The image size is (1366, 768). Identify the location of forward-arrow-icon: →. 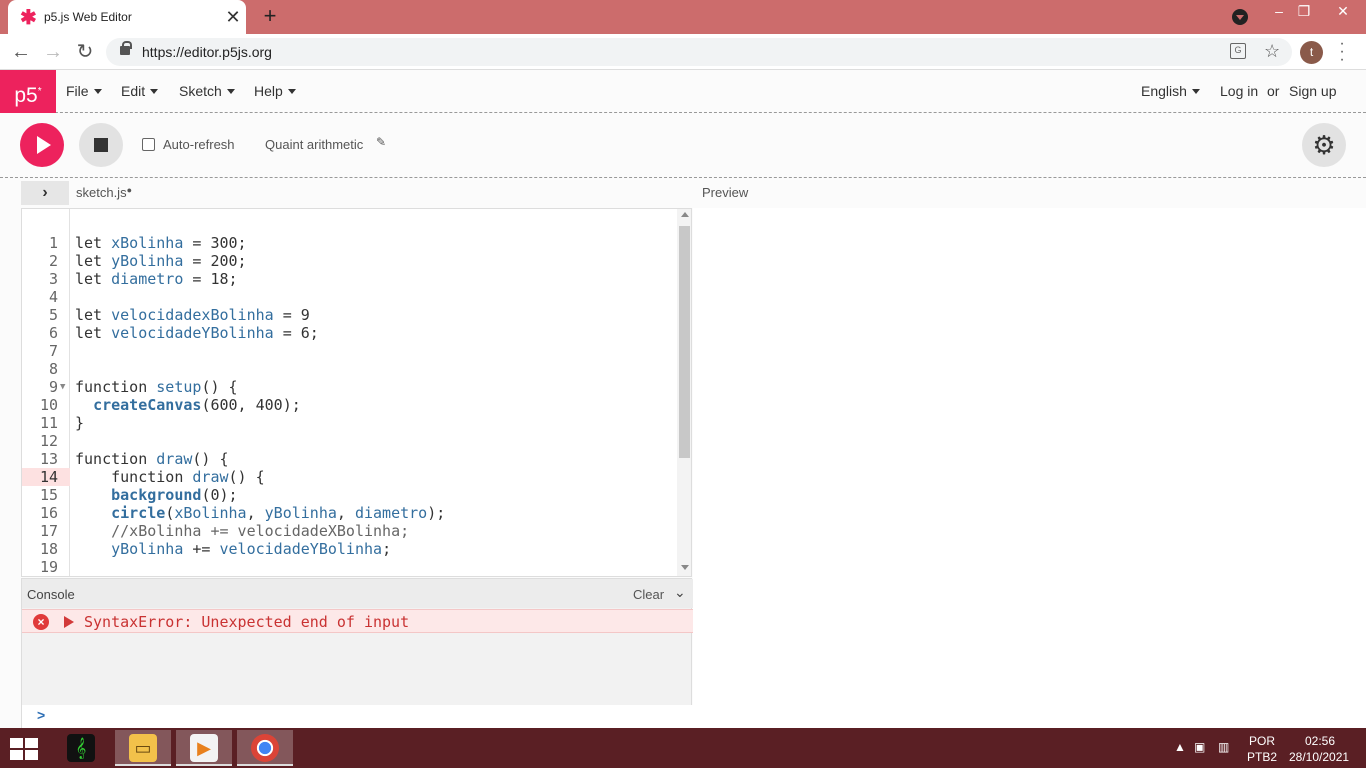
(53, 52).